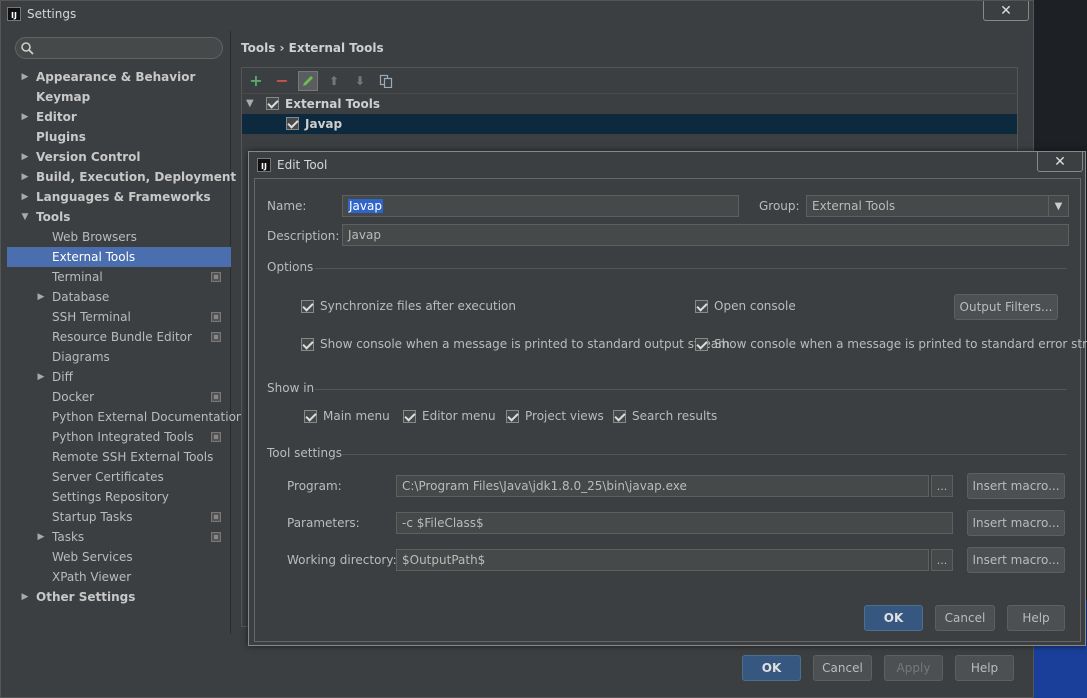 The width and height of the screenshot is (1087, 698). Describe the element at coordinates (937, 206) in the screenshot. I see `group-select: External Tools ▼` at that location.